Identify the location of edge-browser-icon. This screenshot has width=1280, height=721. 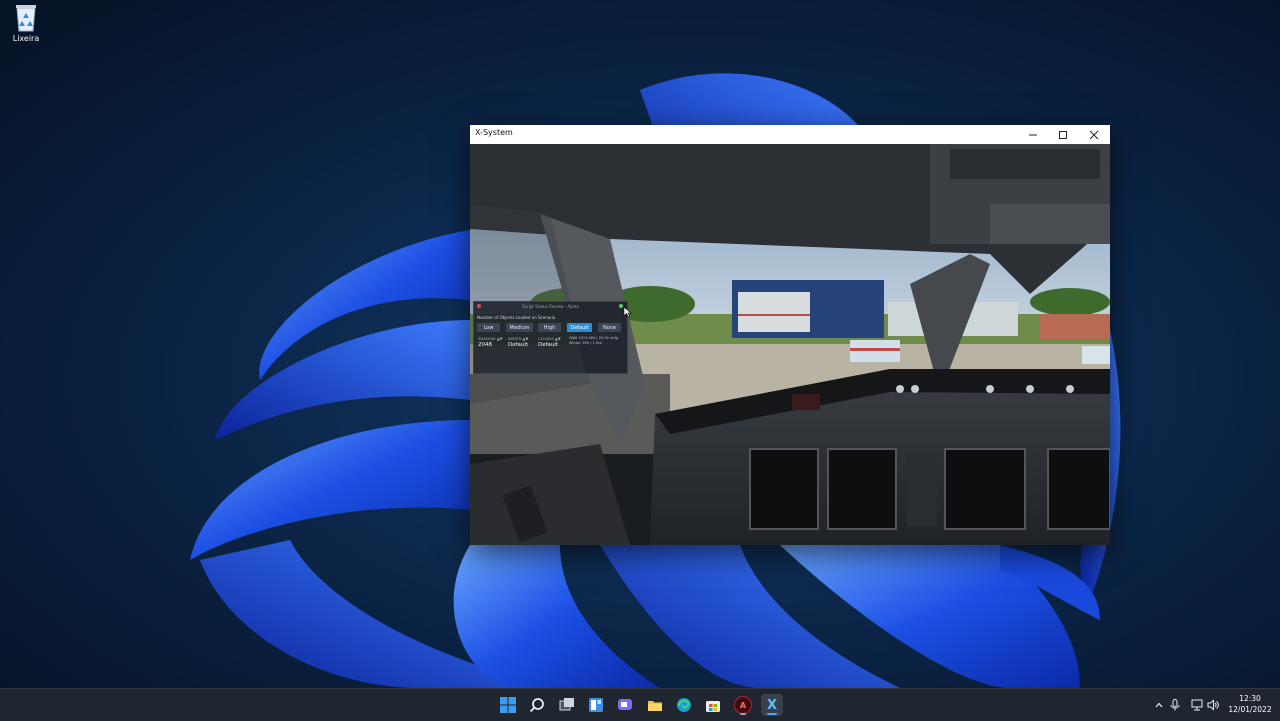
(684, 705).